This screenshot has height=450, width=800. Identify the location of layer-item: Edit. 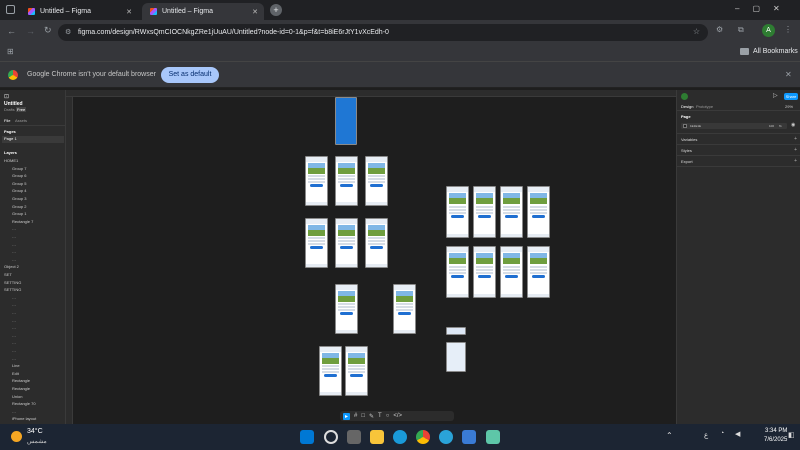
(15, 373).